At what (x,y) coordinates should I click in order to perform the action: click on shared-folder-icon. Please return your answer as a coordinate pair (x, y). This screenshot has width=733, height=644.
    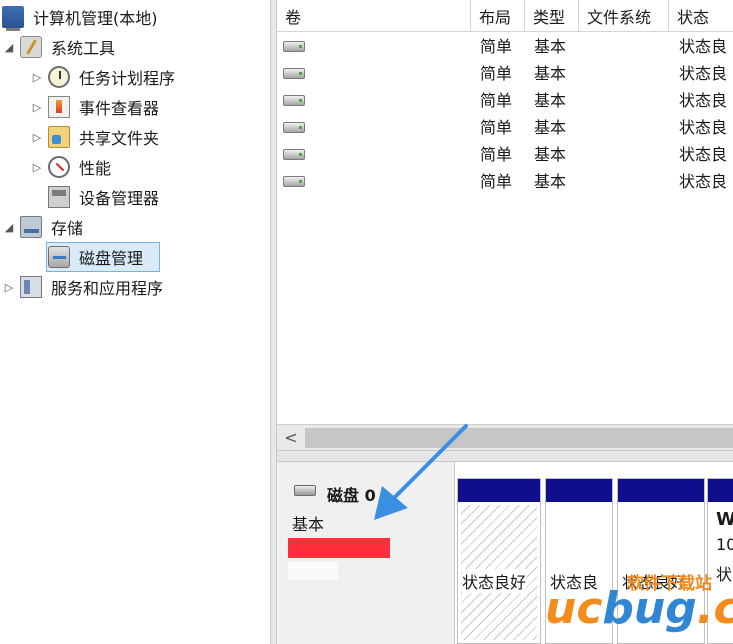
    Looking at the image, I should click on (59, 137).